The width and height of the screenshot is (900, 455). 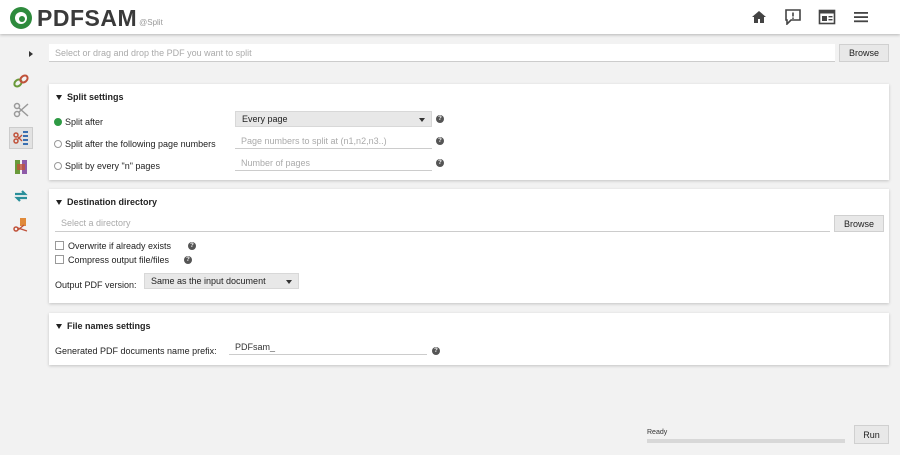 I want to click on prefix-label: Generated PDF documents name prefix:, so click(x=136, y=351).